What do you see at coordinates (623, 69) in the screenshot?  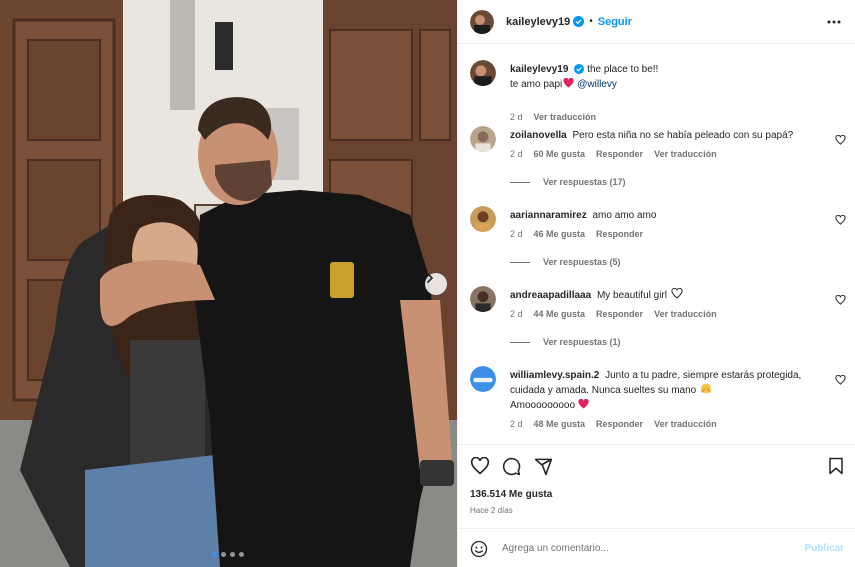 I see `caption-line-1: the place to be!!` at bounding box center [623, 69].